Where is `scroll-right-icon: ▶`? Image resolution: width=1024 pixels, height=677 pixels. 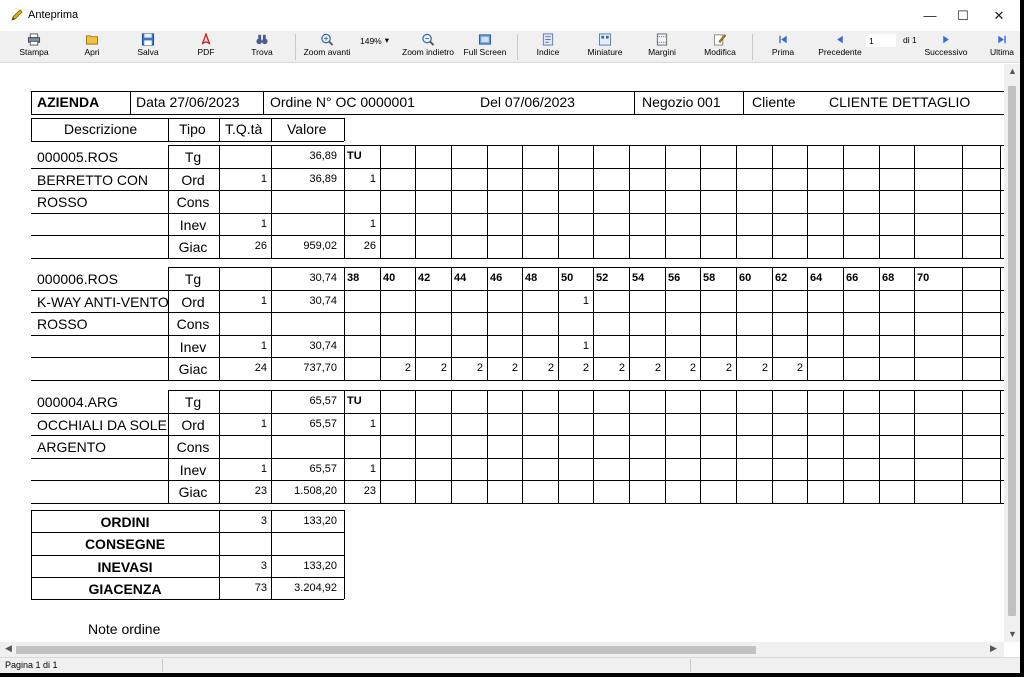
scroll-right-icon: ▶ is located at coordinates (993, 648).